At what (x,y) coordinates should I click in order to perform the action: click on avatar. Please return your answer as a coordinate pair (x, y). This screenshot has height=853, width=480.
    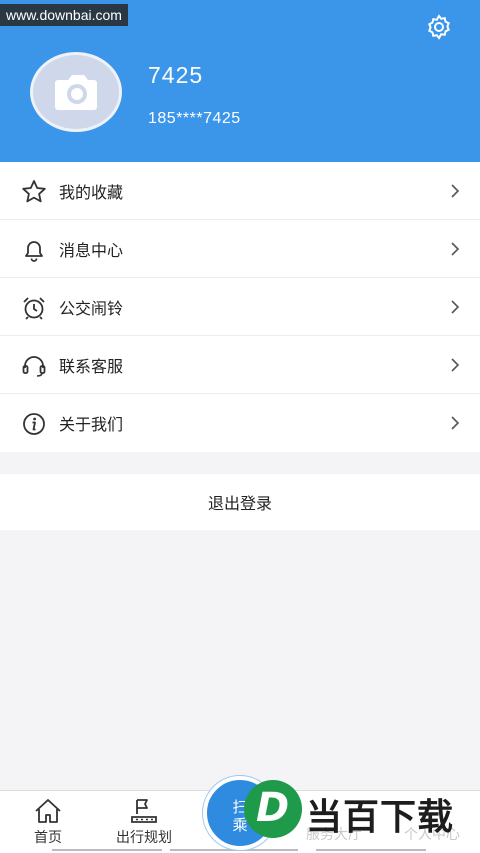
    Looking at the image, I should click on (76, 92).